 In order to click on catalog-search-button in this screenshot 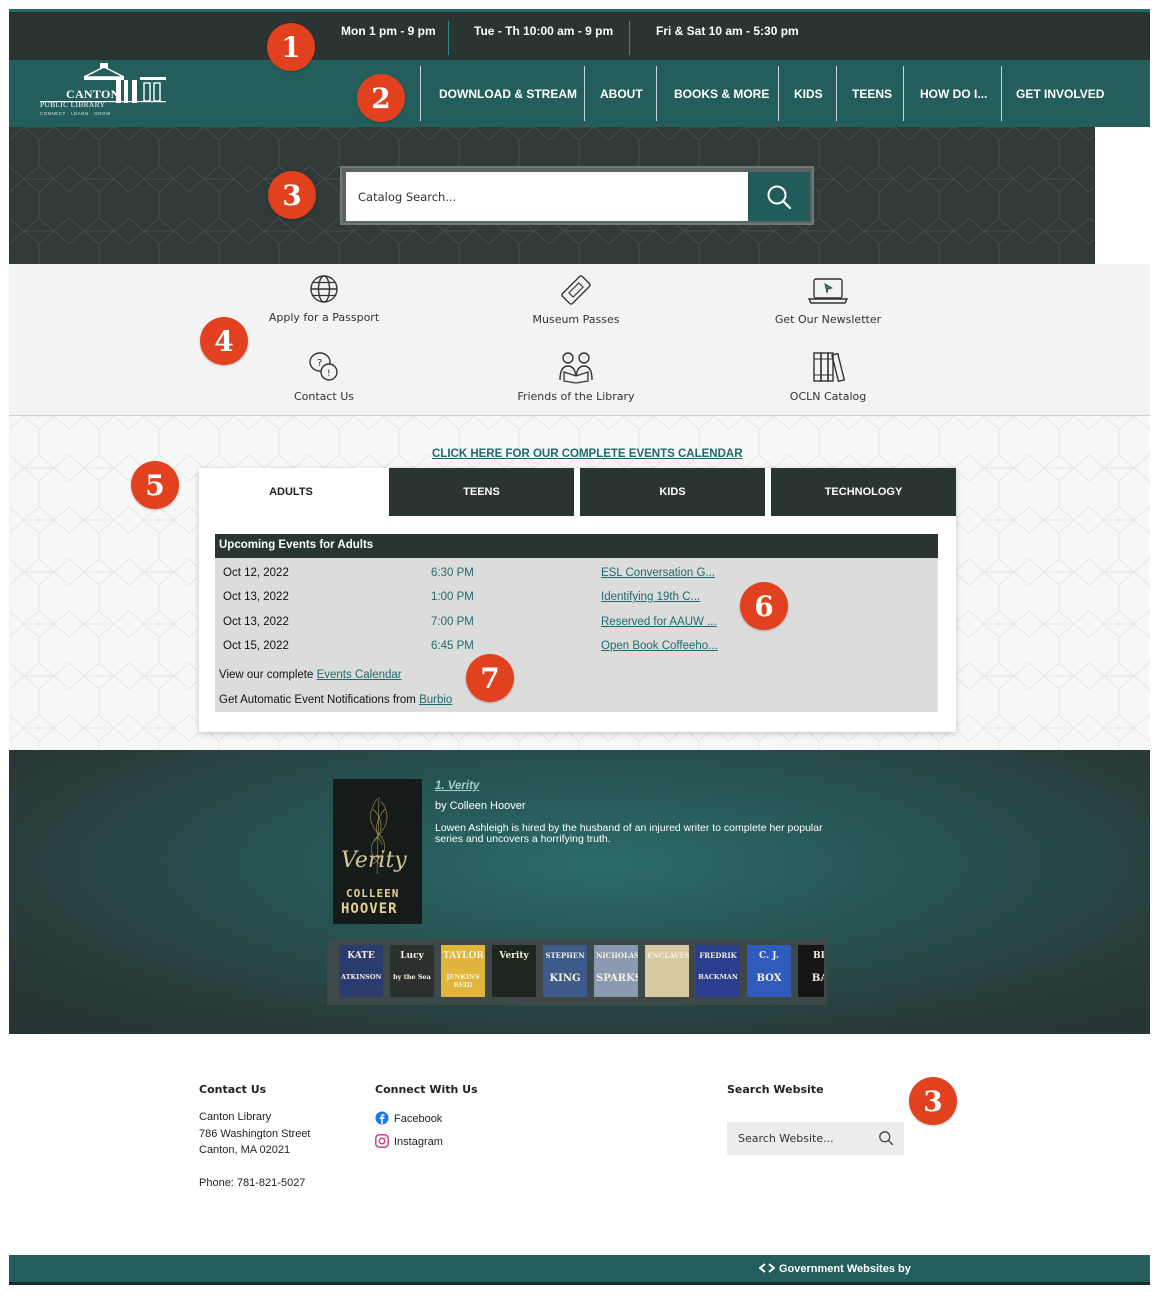, I will do `click(779, 196)`.